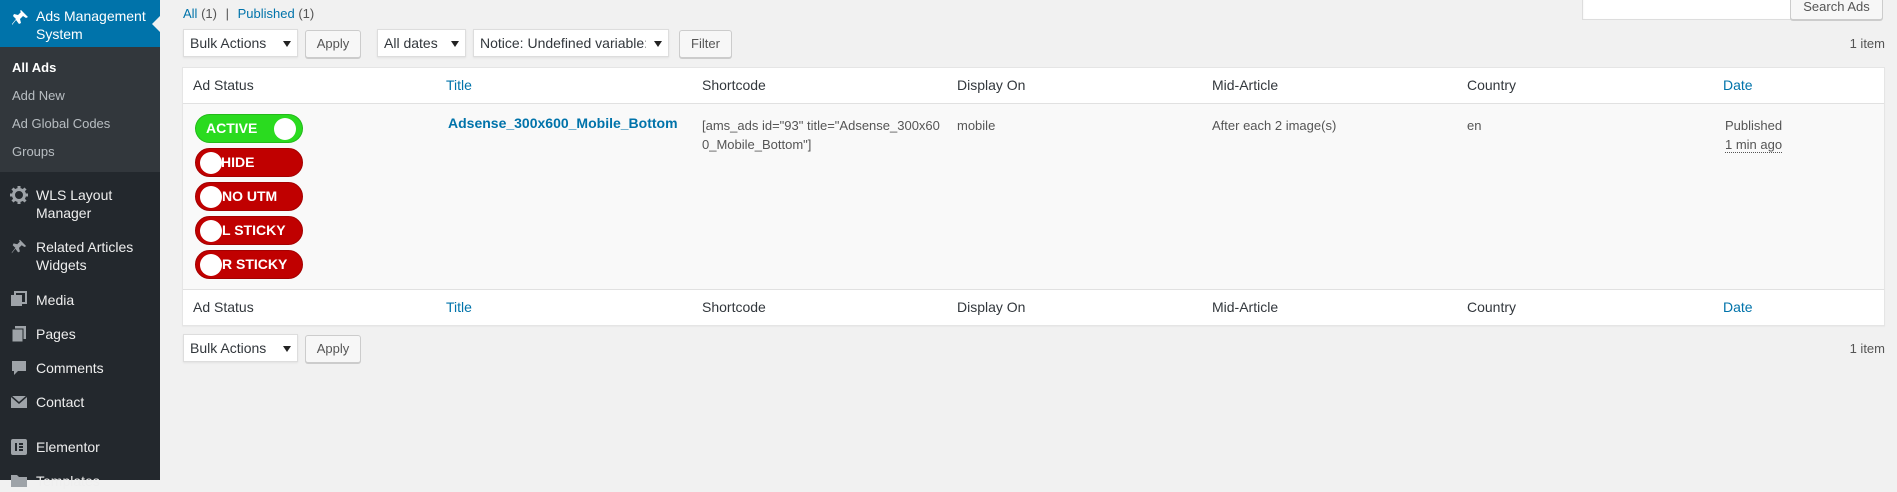 Image resolution: width=1897 pixels, height=492 pixels. What do you see at coordinates (1867, 348) in the screenshot?
I see `items-count-bottom: 1 item` at bounding box center [1867, 348].